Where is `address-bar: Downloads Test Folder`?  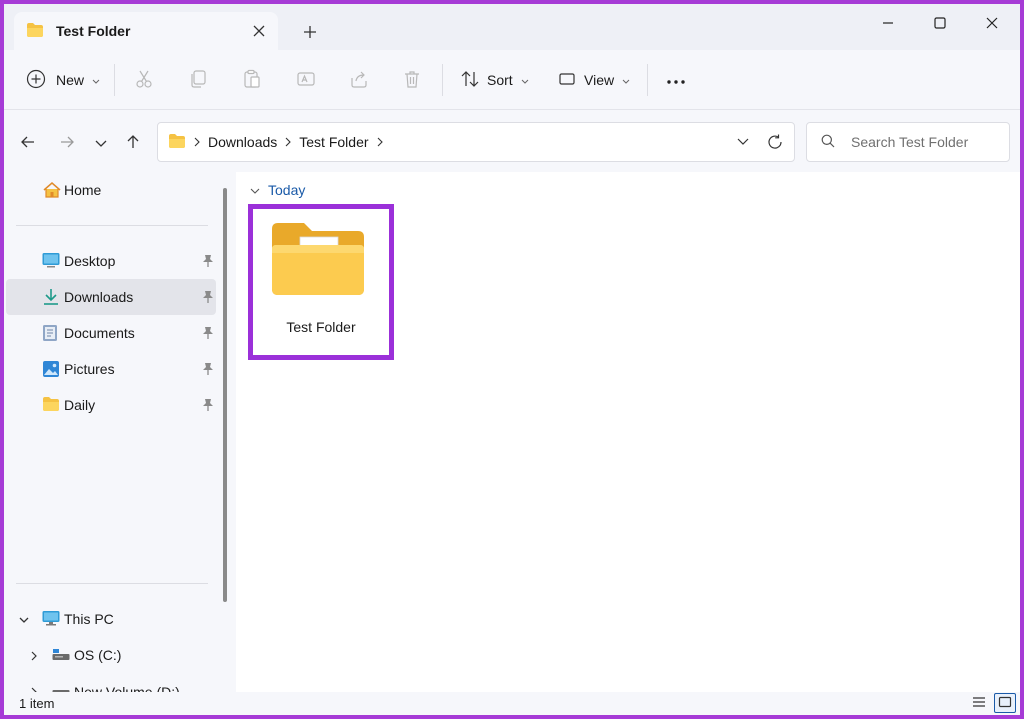 address-bar: Downloads Test Folder is located at coordinates (476, 142).